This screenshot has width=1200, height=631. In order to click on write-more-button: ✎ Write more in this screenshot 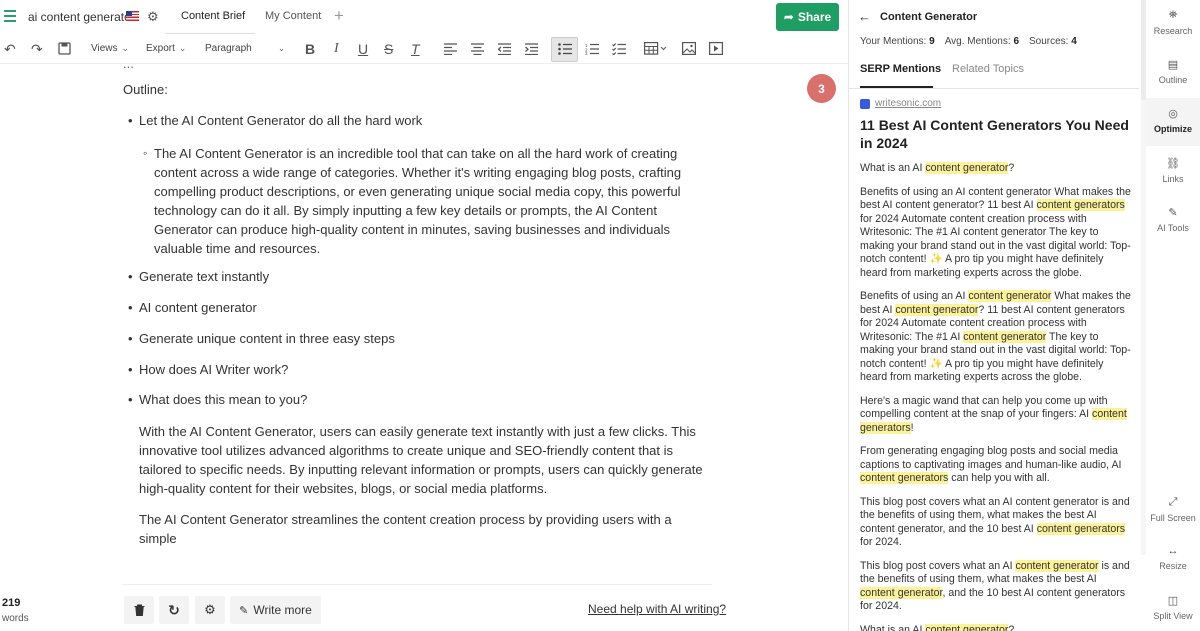, I will do `click(275, 610)`.